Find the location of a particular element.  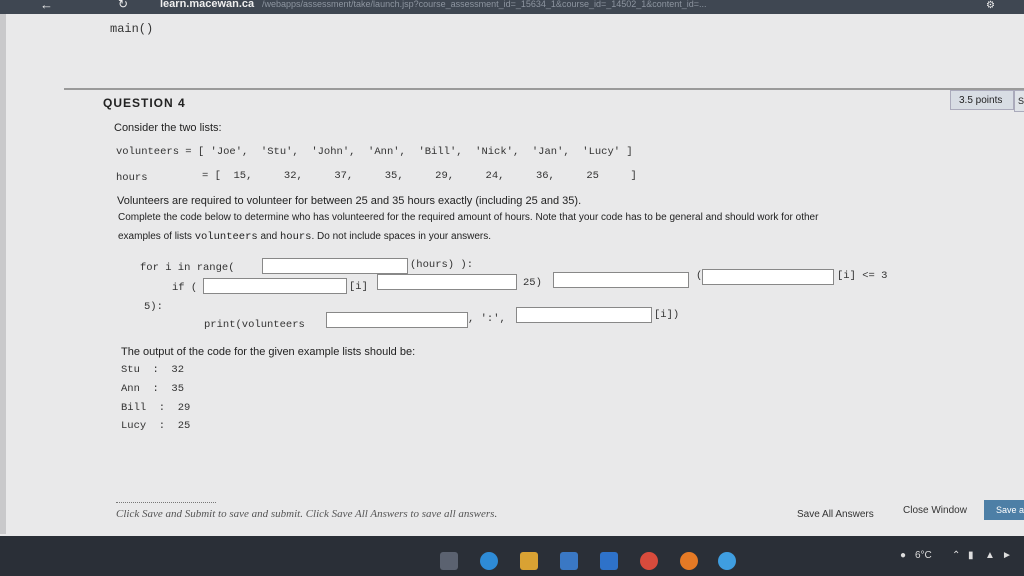

close-window-button: Close Window is located at coordinates (935, 510).